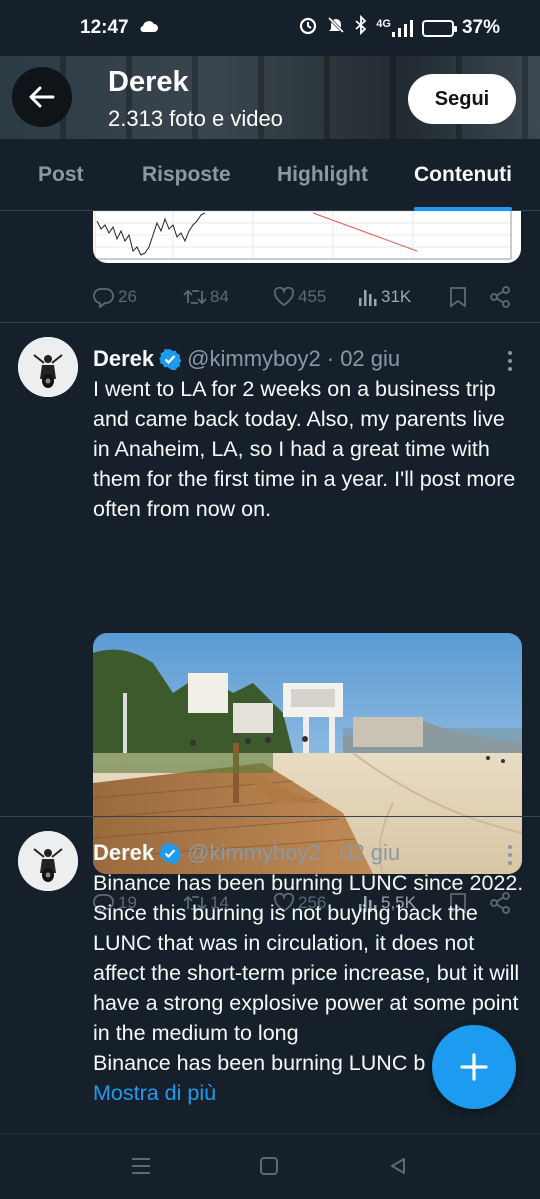  I want to click on compose-button, so click(474, 1067).